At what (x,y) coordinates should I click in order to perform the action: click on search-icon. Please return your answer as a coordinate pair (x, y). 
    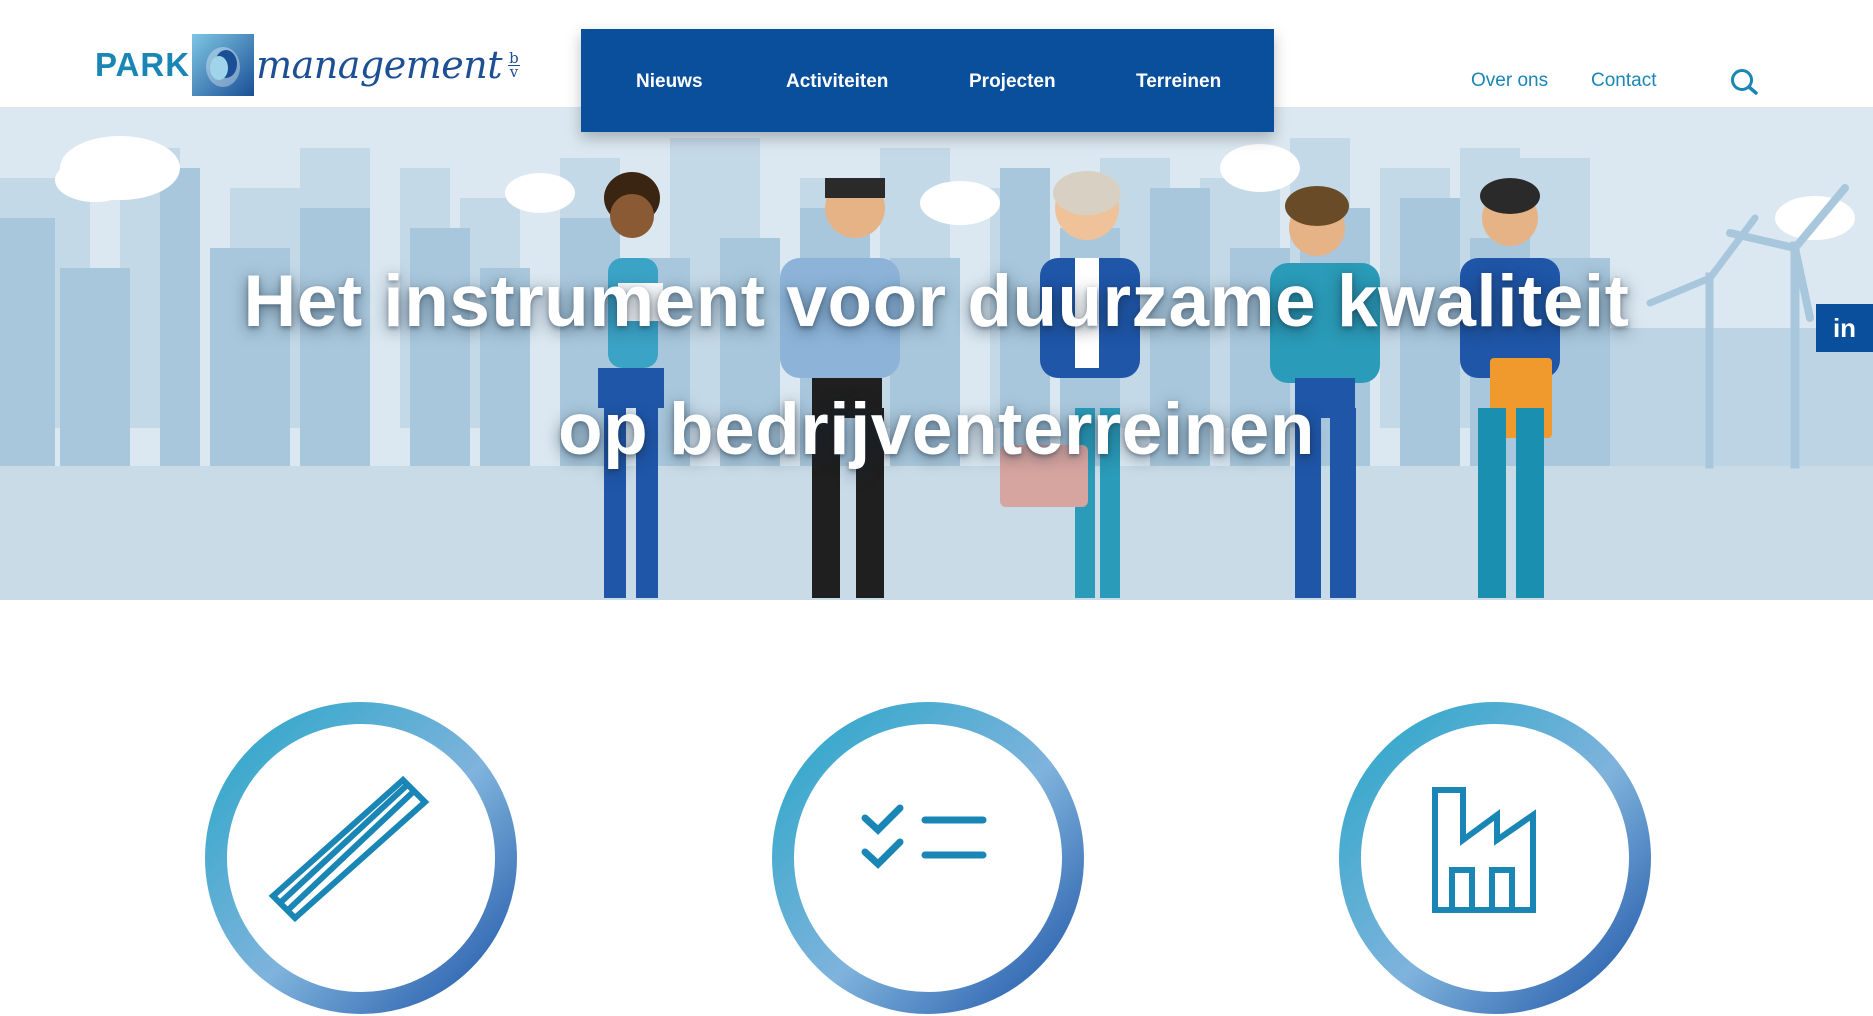
    Looking at the image, I should click on (1745, 82).